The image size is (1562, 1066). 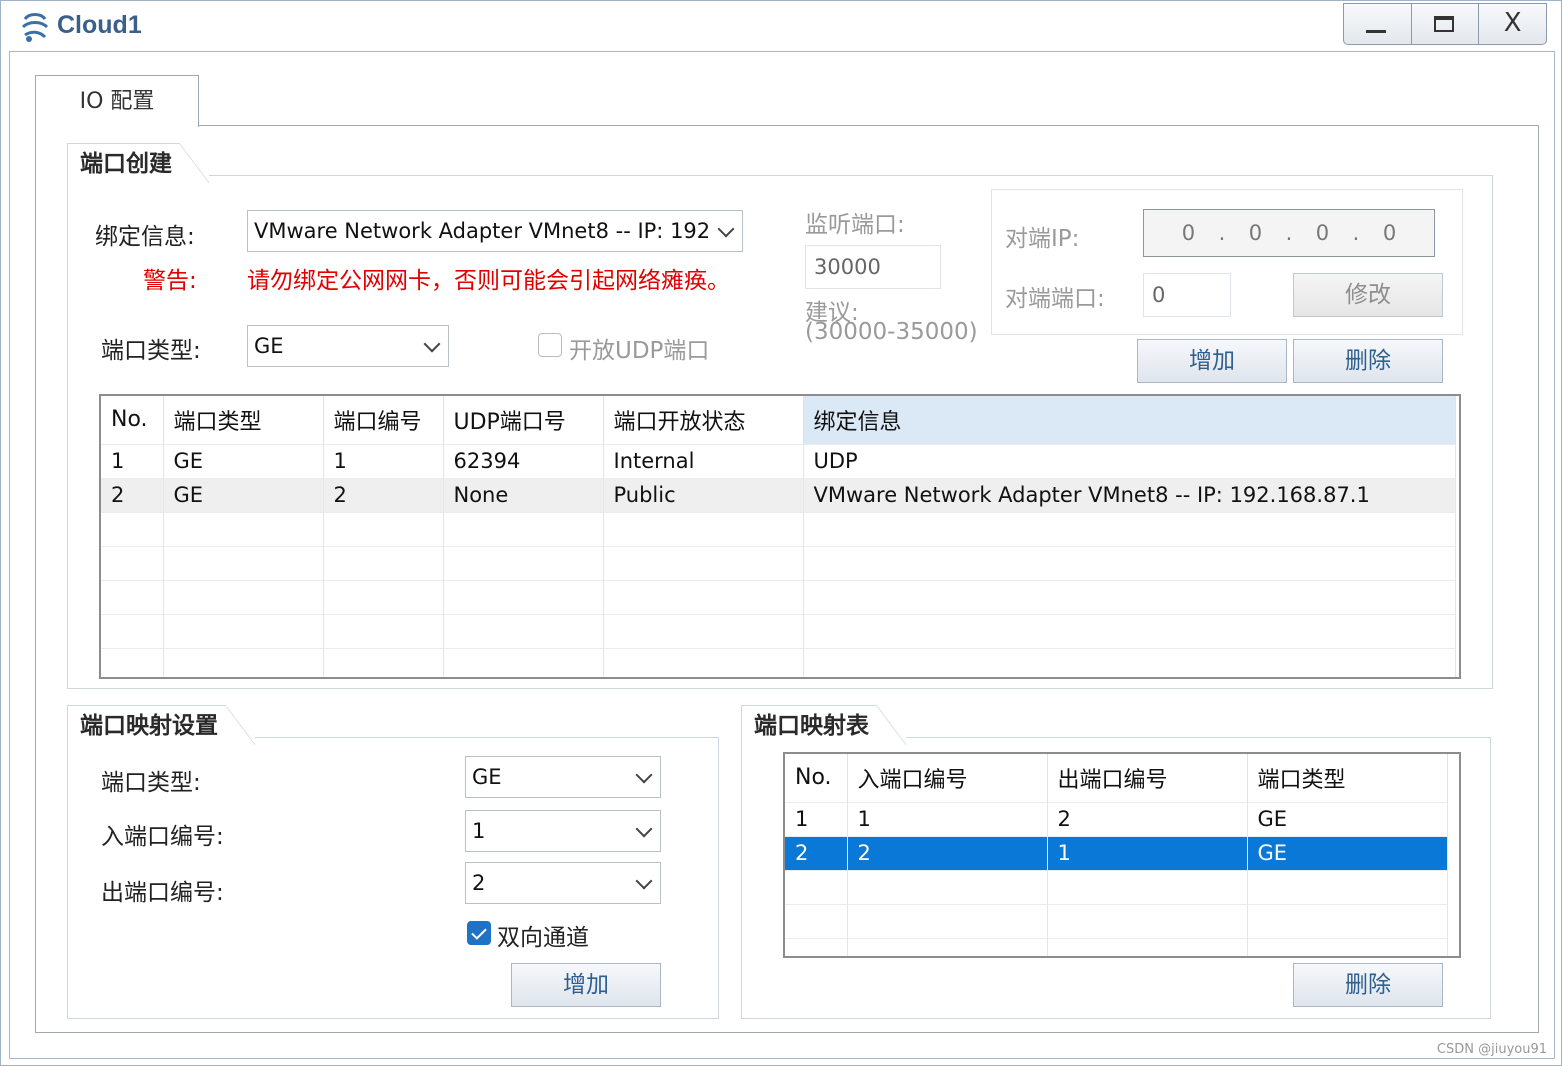 I want to click on table-row: 1 1 2 GE, so click(x=1116, y=818).